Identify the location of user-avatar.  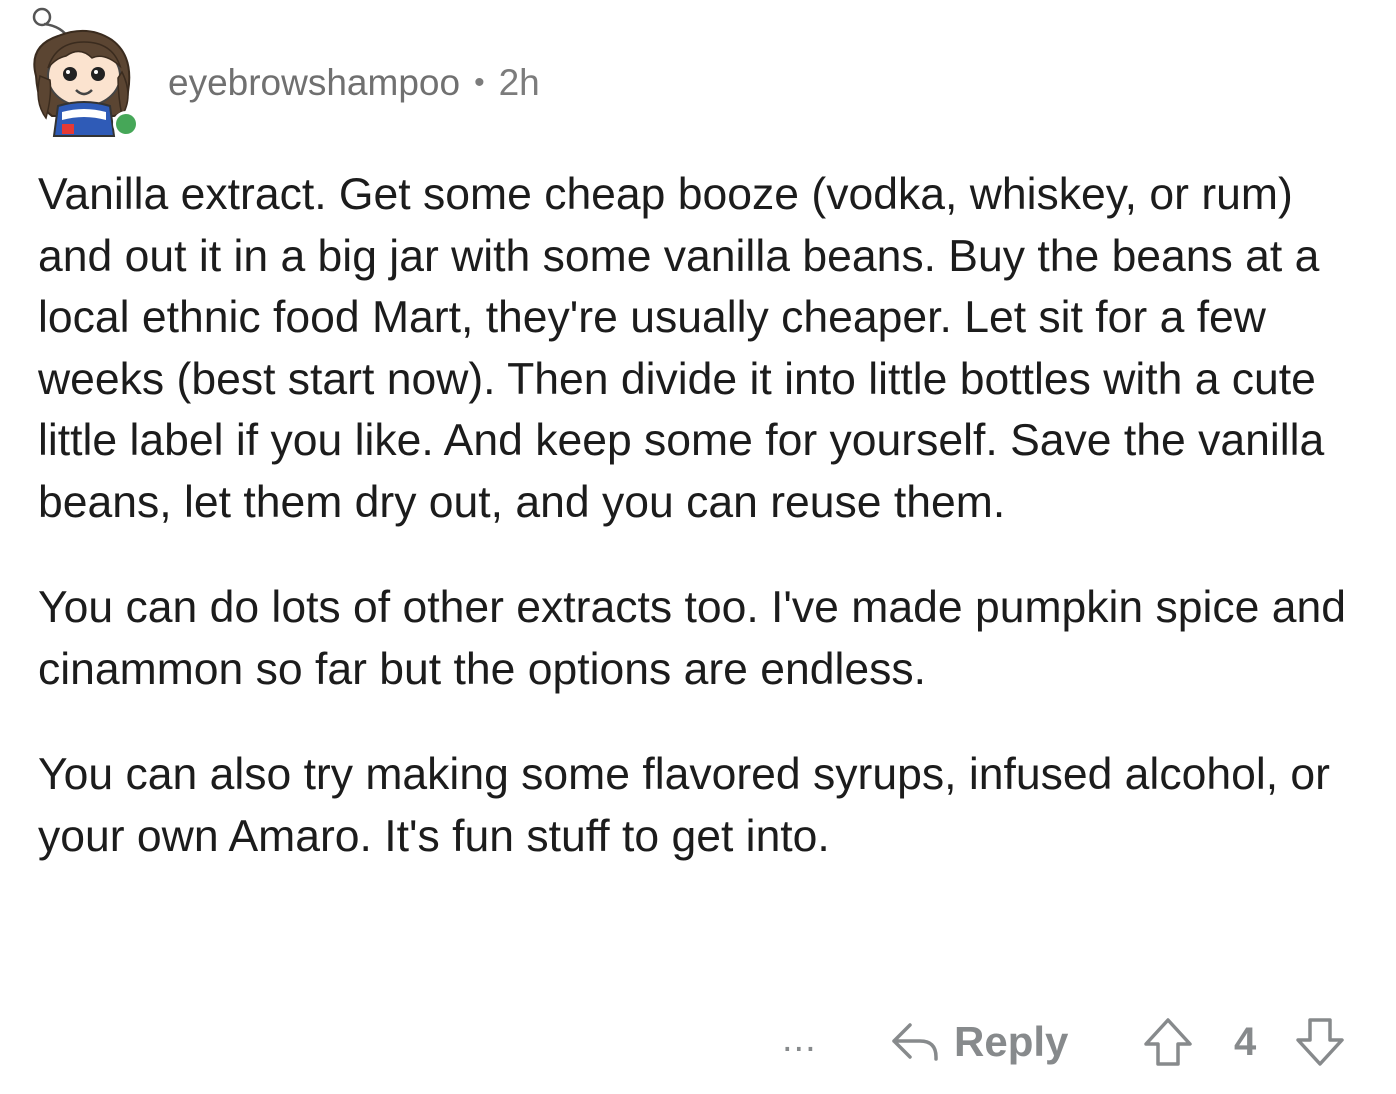
(83, 73).